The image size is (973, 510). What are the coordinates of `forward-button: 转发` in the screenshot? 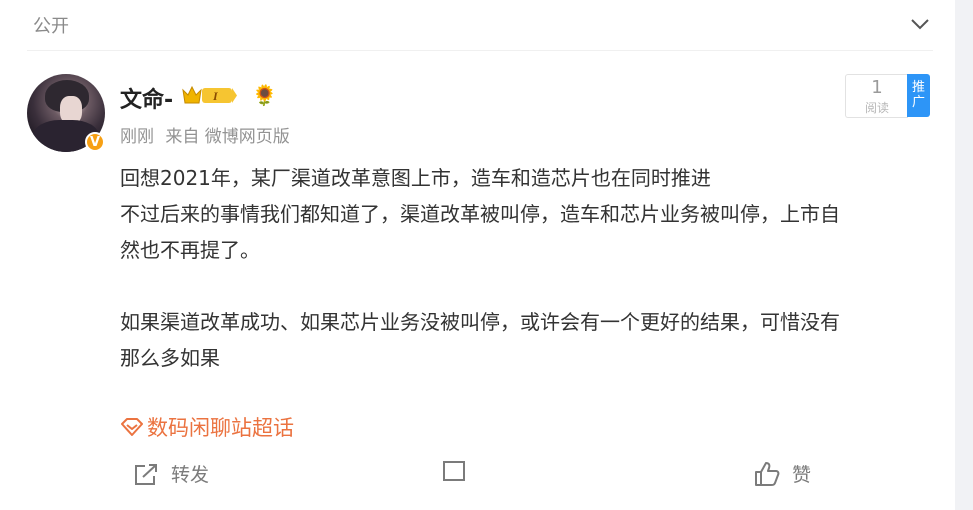 It's located at (171, 473).